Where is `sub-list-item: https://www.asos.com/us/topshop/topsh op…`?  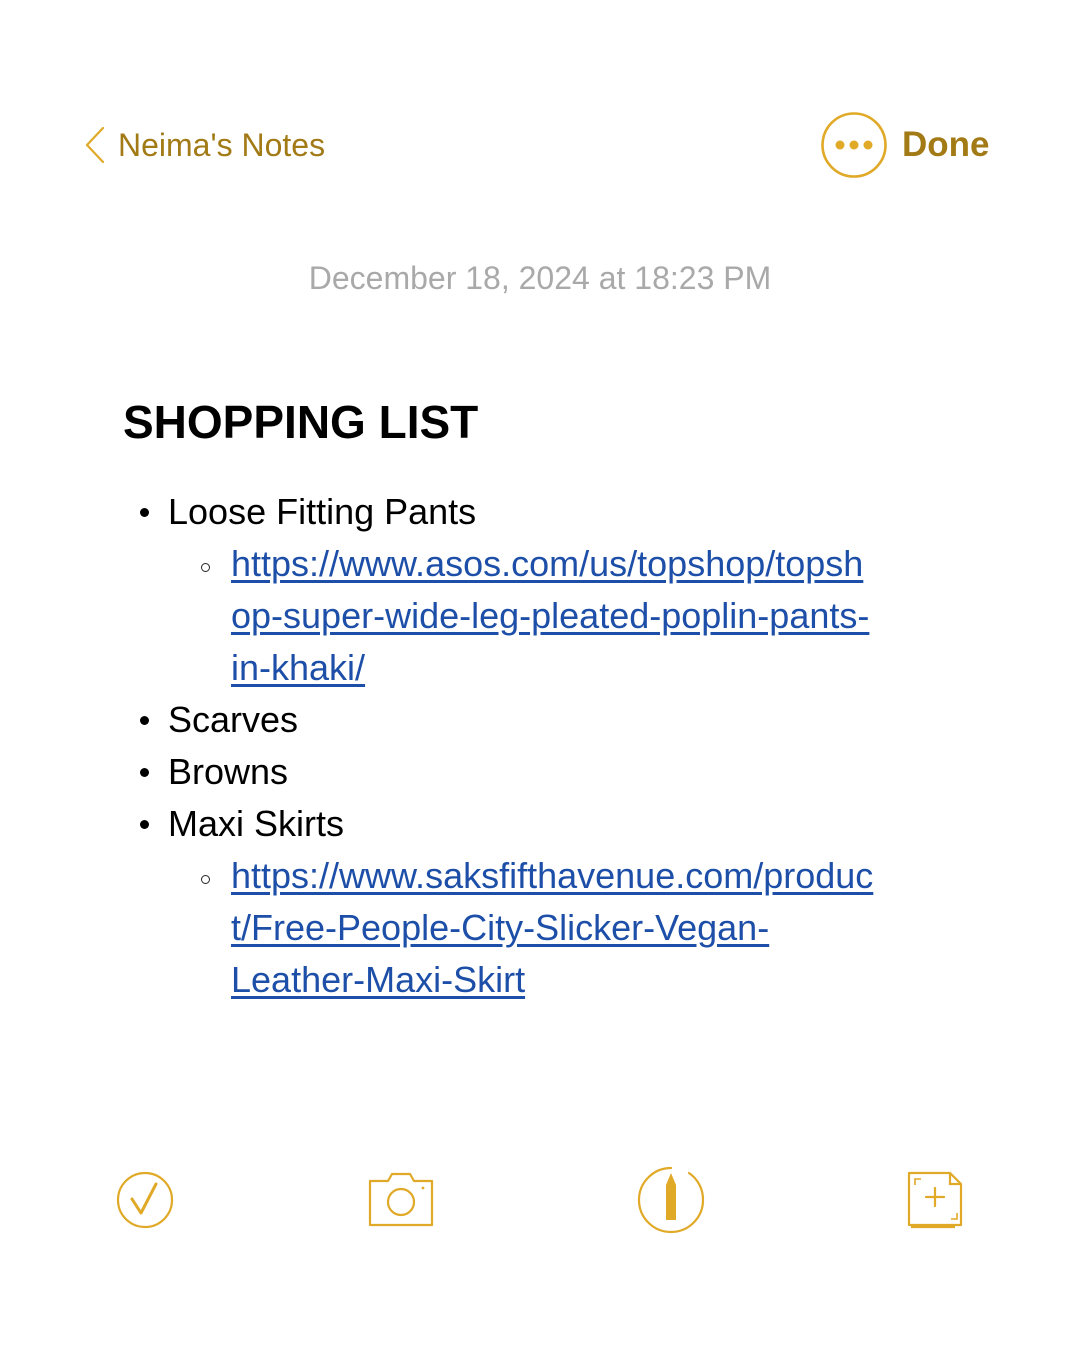 sub-list-item: https://www.asos.com/us/topshop/topsh op… is located at coordinates (540, 616).